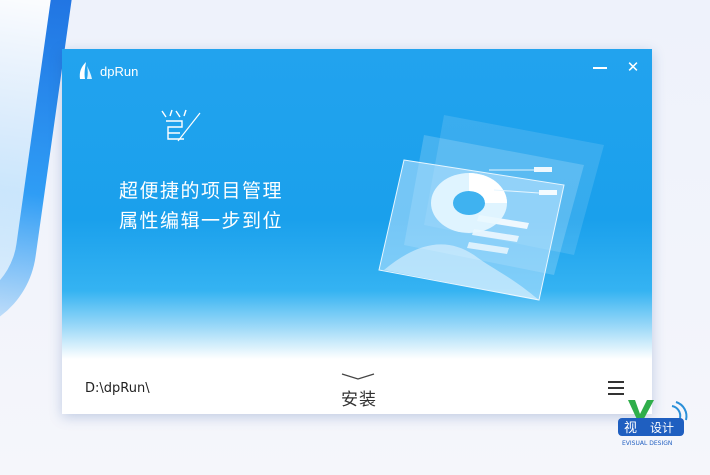 Image resolution: width=710 pixels, height=475 pixels. I want to click on manage-character-icon, so click(181, 125).